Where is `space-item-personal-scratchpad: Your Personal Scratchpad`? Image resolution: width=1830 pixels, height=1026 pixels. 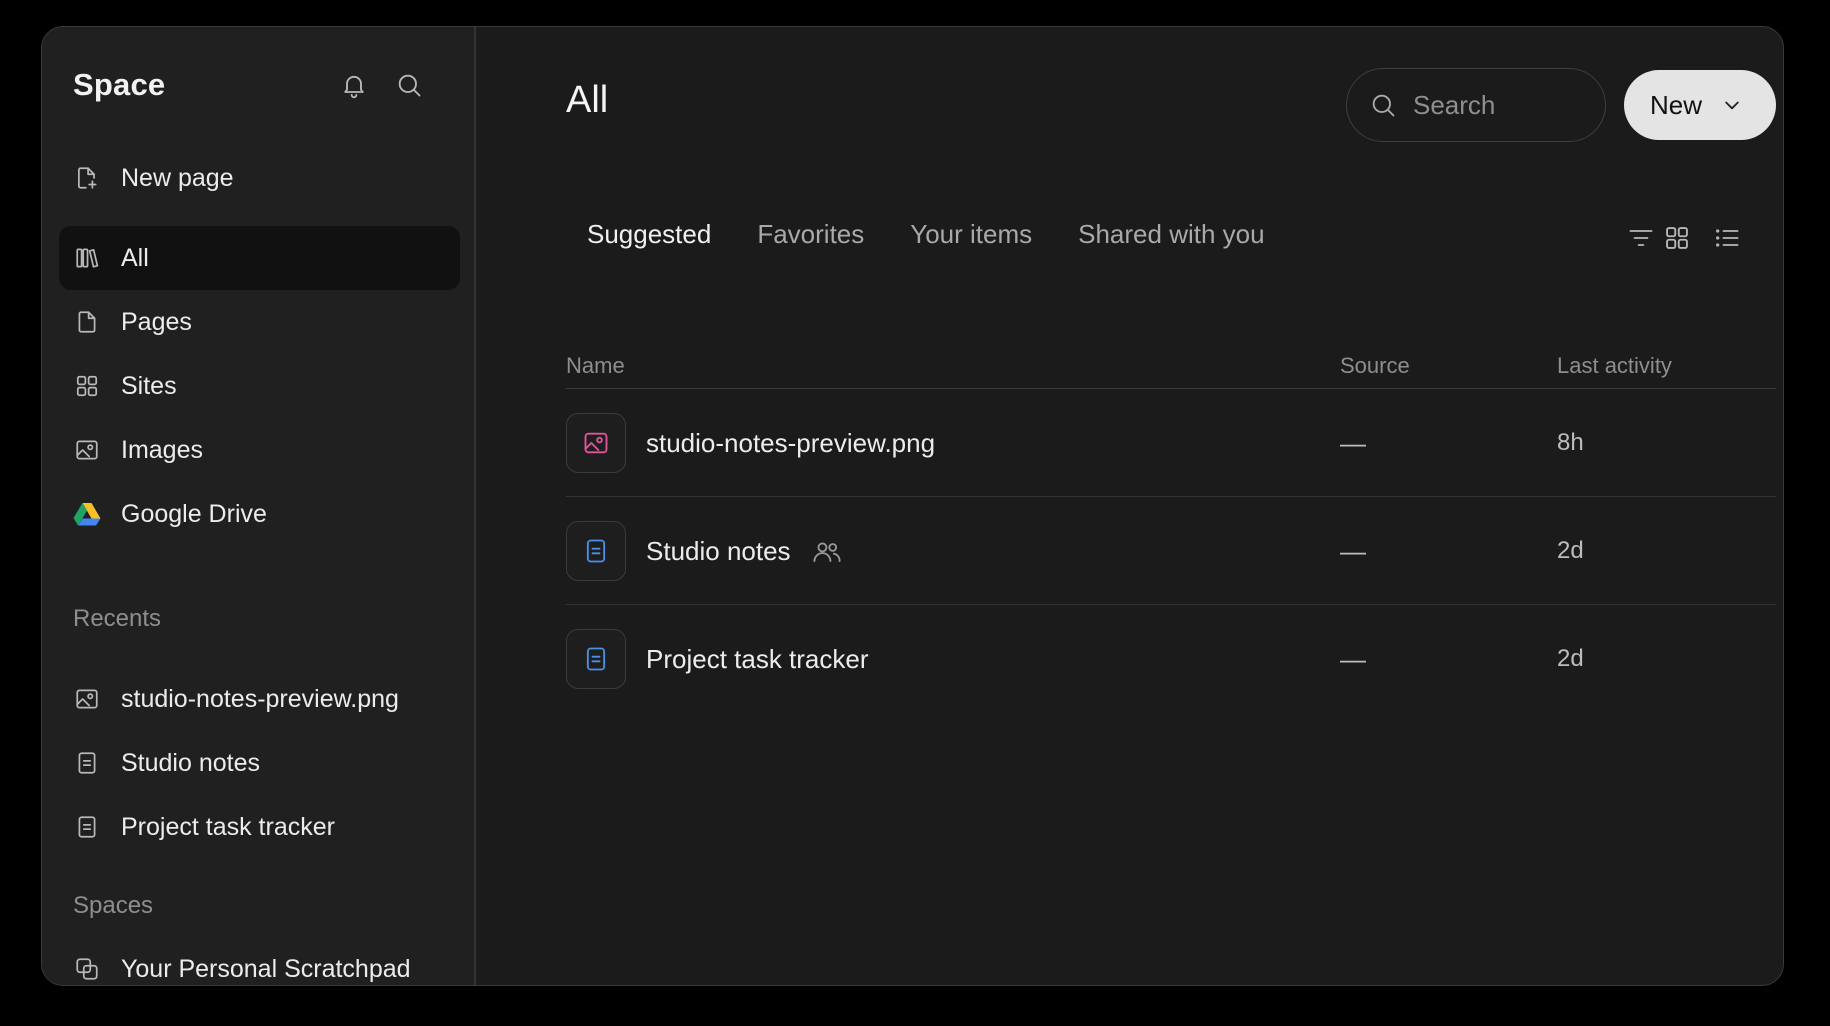
space-item-personal-scratchpad: Your Personal Scratchpad is located at coordinates (259, 961).